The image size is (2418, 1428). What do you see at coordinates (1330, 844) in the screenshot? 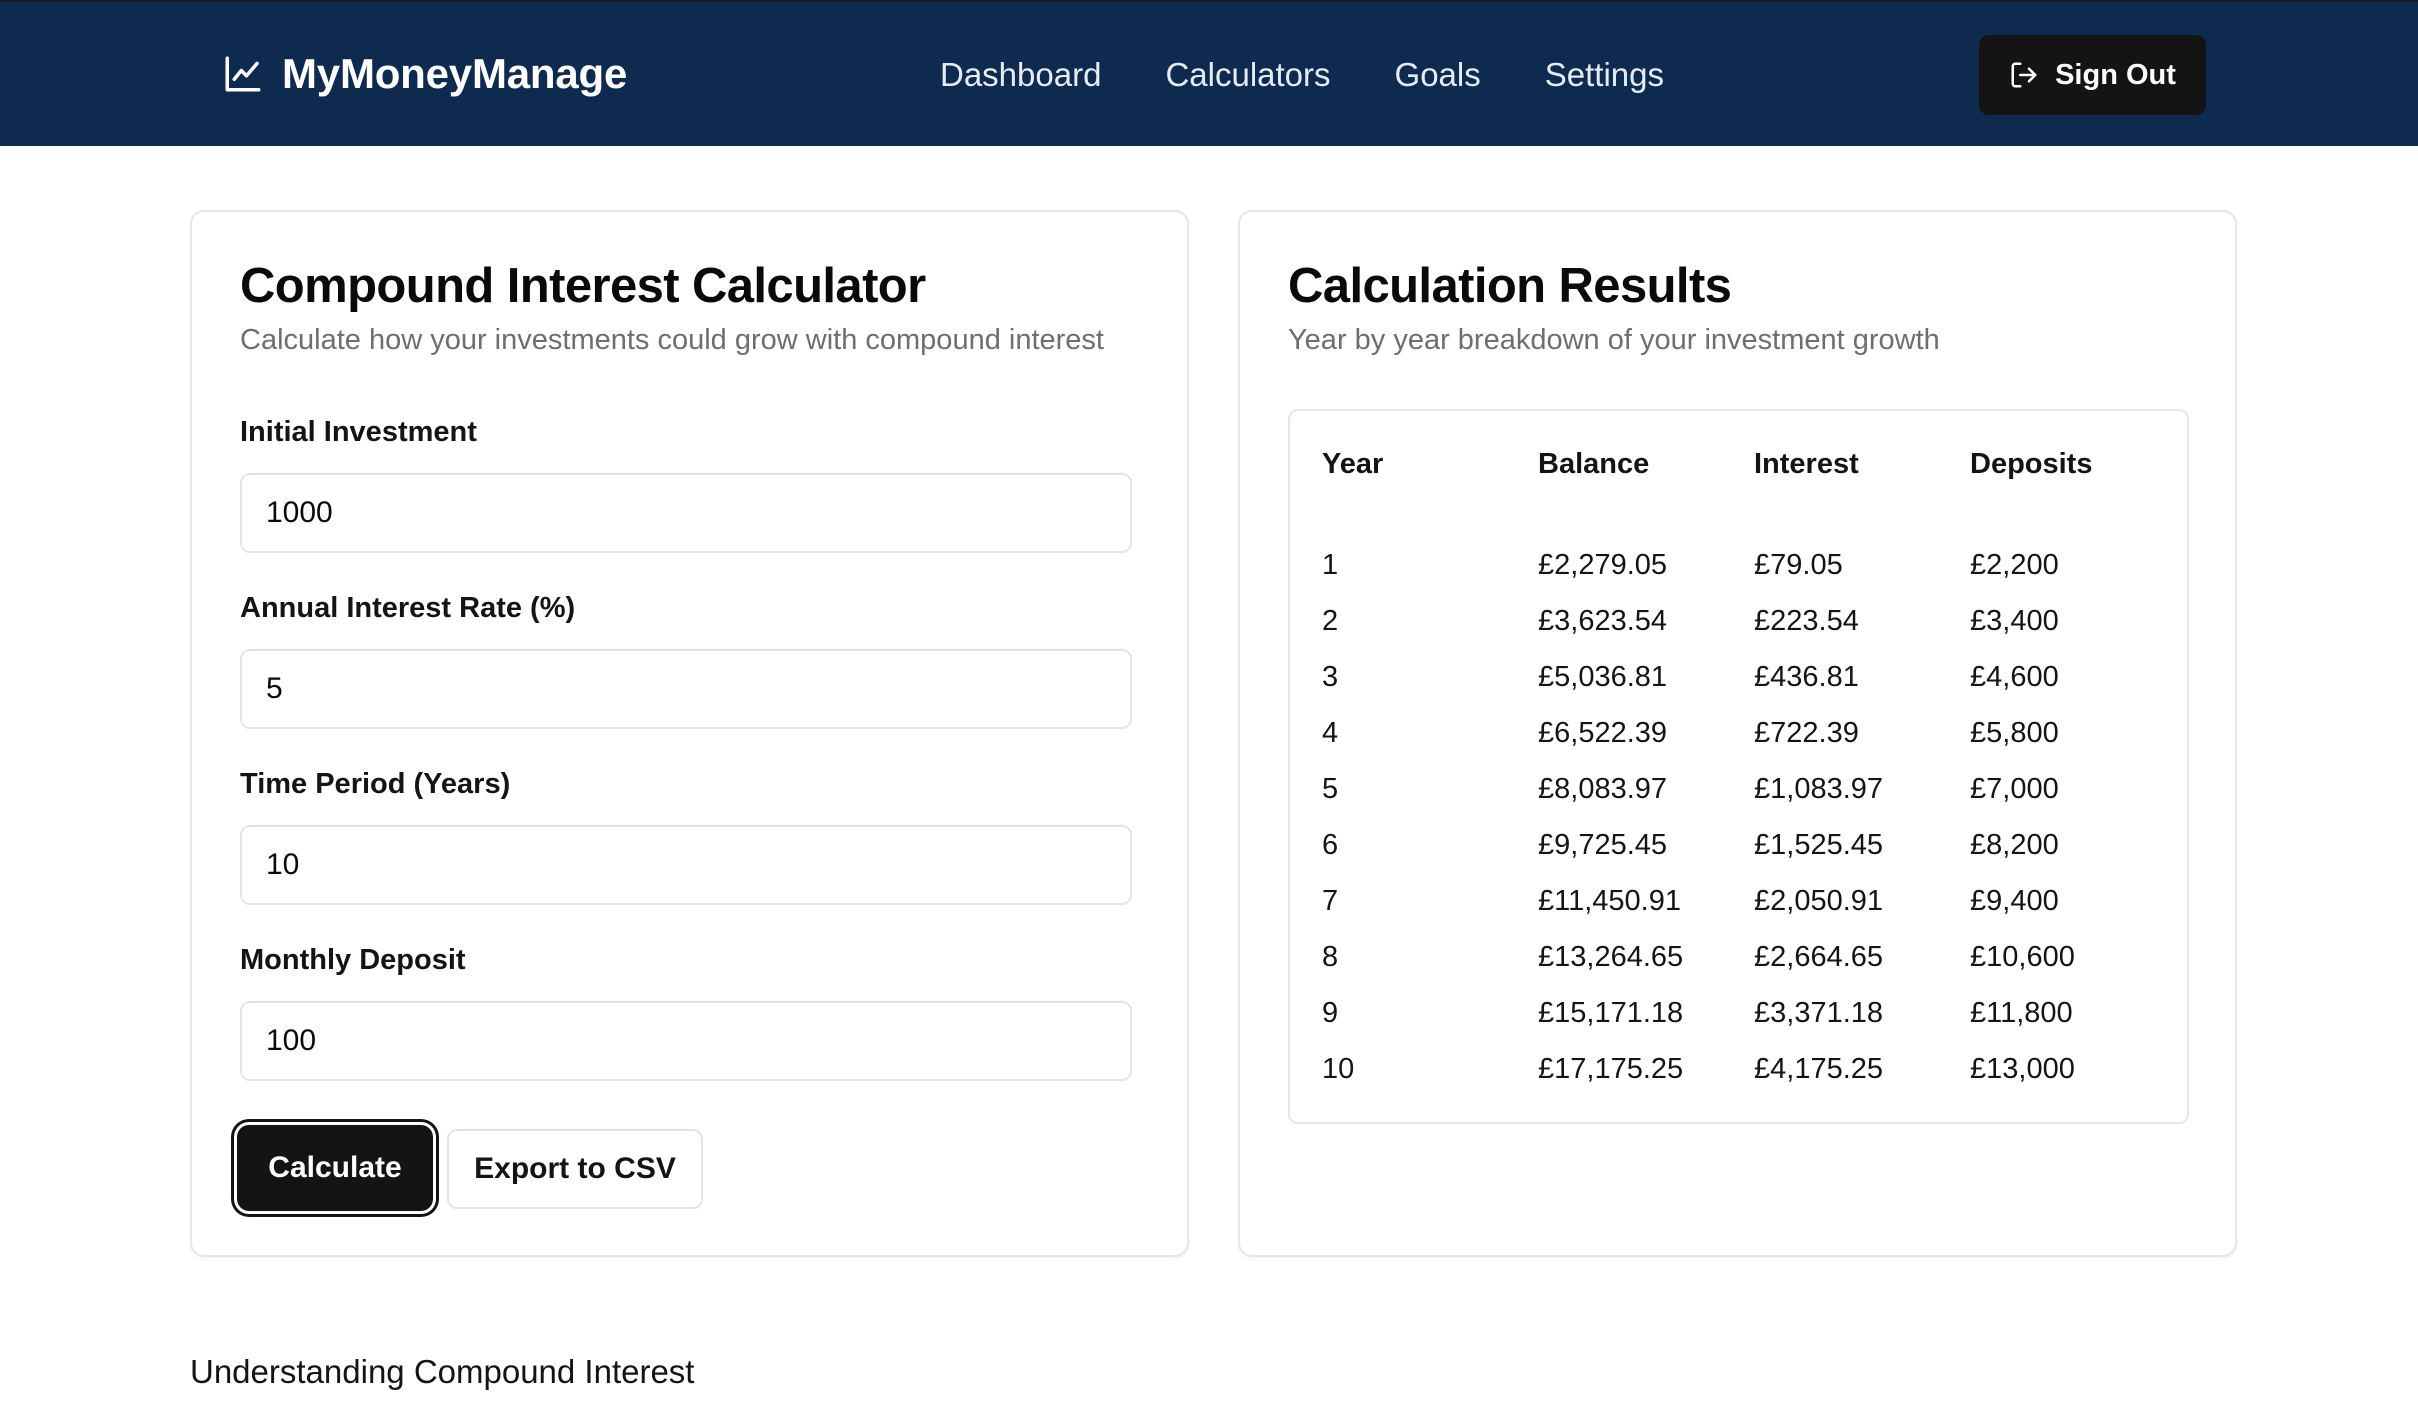
I see `cell-year: 6` at bounding box center [1330, 844].